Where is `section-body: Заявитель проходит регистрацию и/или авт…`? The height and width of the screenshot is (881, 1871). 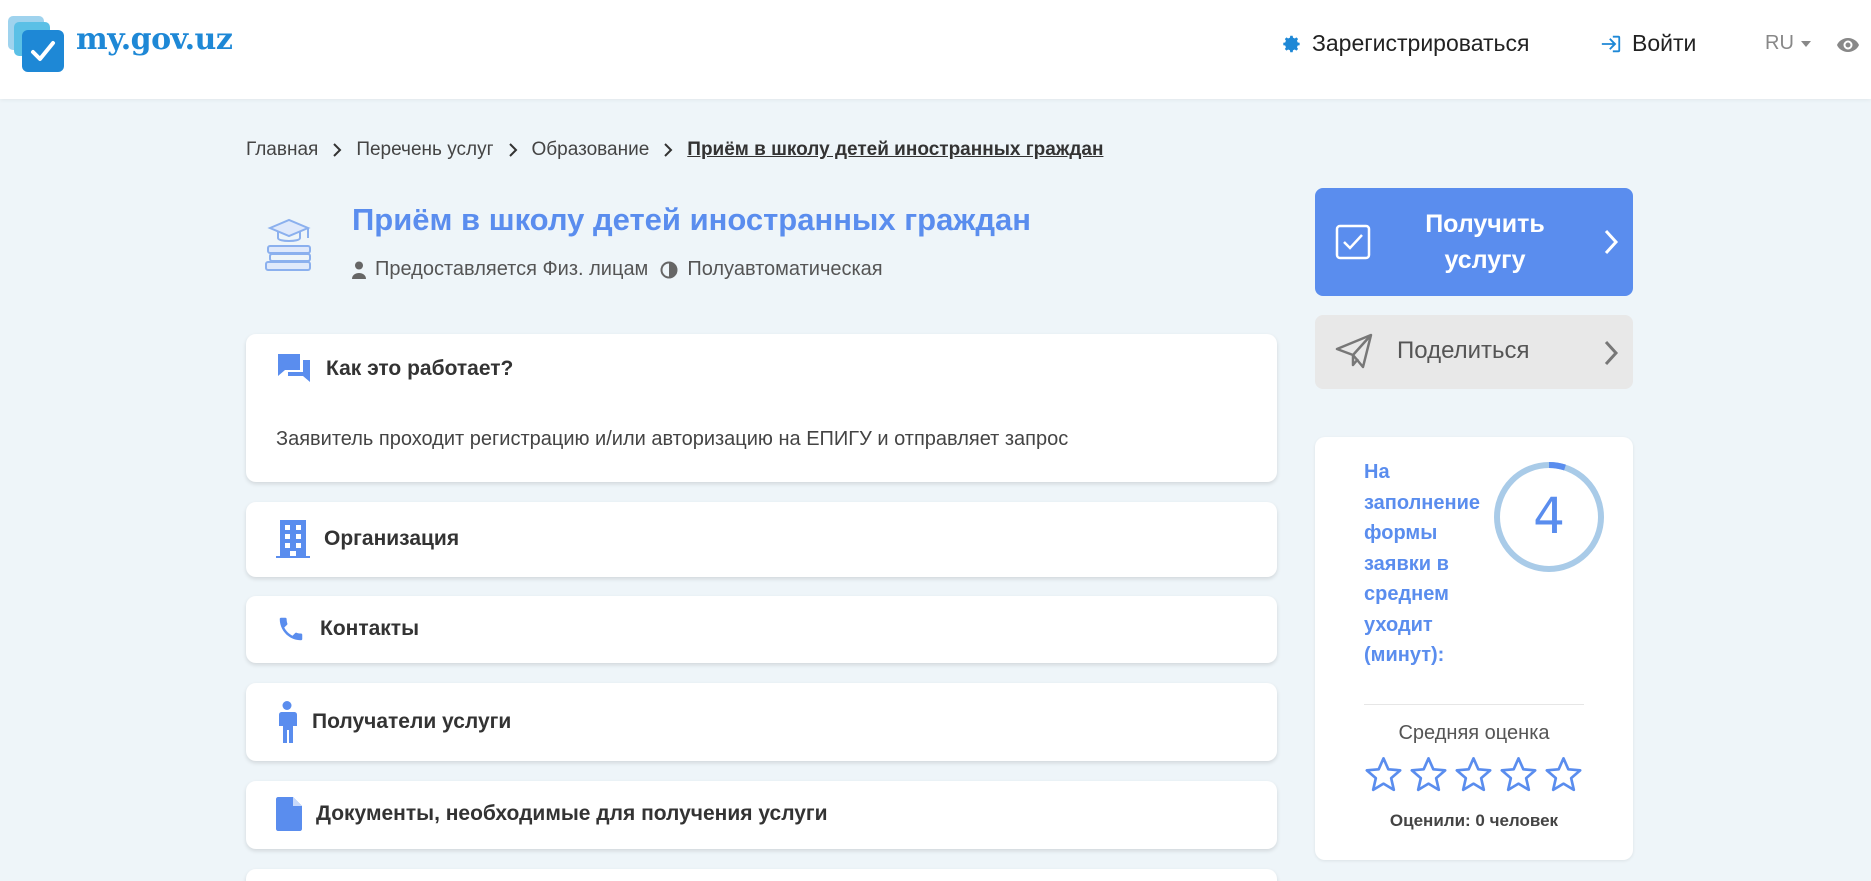 section-body: Заявитель проходит регистрацию и/или авт… is located at coordinates (672, 439).